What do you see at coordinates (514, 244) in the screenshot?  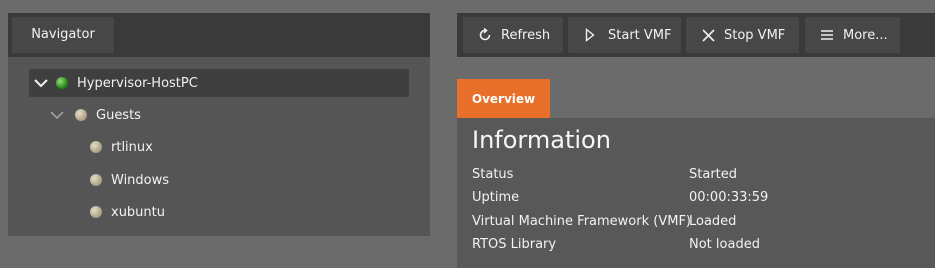 I see `info-key: RTOS Library` at bounding box center [514, 244].